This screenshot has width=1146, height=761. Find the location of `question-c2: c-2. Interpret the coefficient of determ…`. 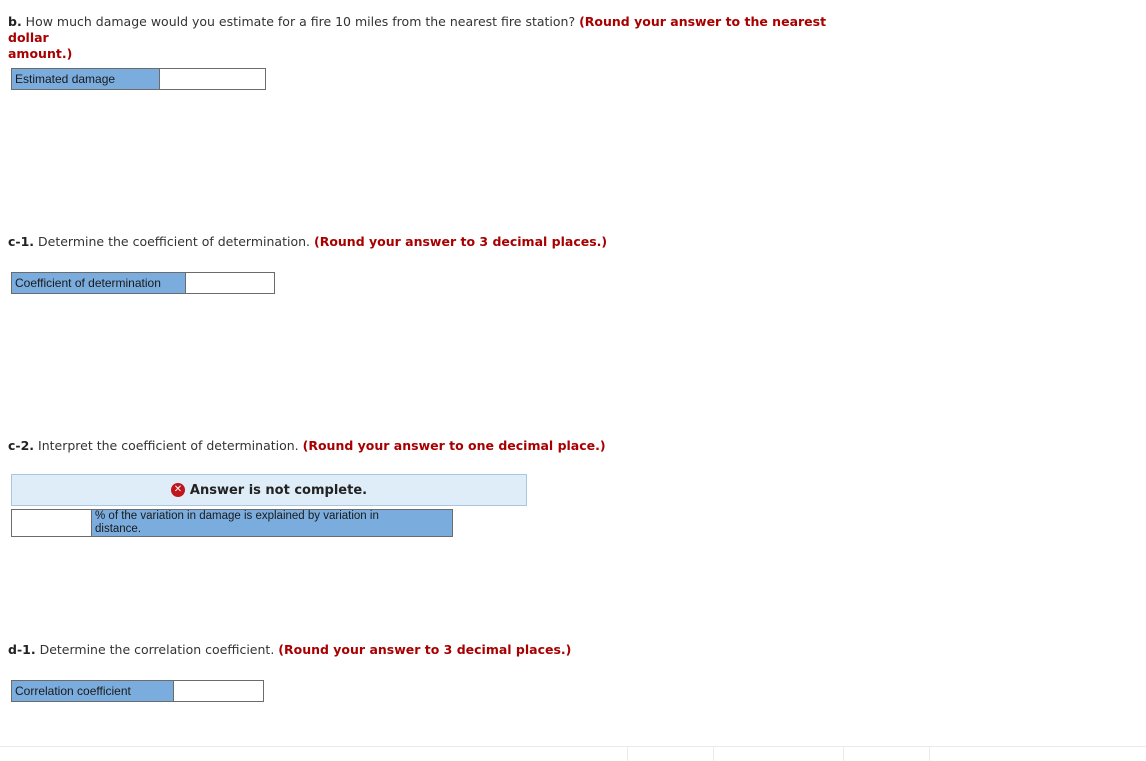

question-c2: c-2. Interpret the coefficient of determ… is located at coordinates (307, 446).